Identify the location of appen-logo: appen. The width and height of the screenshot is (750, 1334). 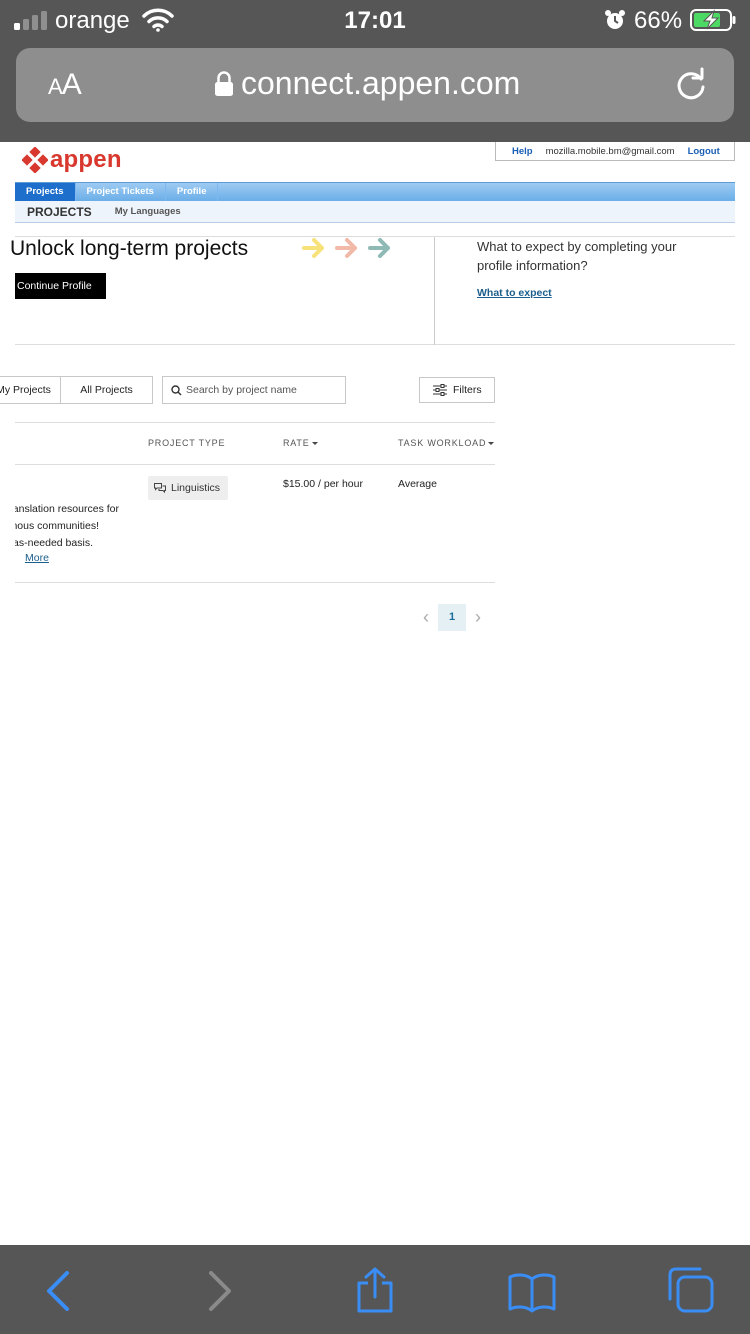
(72, 160).